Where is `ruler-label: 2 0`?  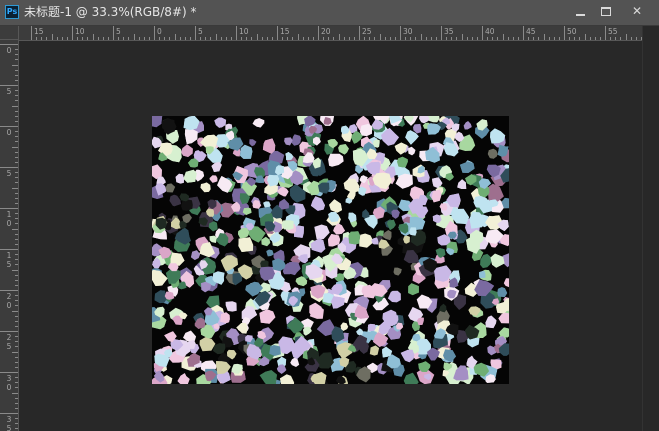
ruler-label: 2 0 is located at coordinates (9, 301).